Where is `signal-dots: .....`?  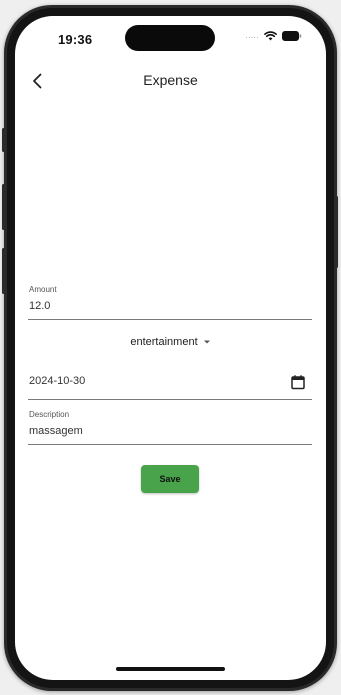 signal-dots: ..... is located at coordinates (252, 35).